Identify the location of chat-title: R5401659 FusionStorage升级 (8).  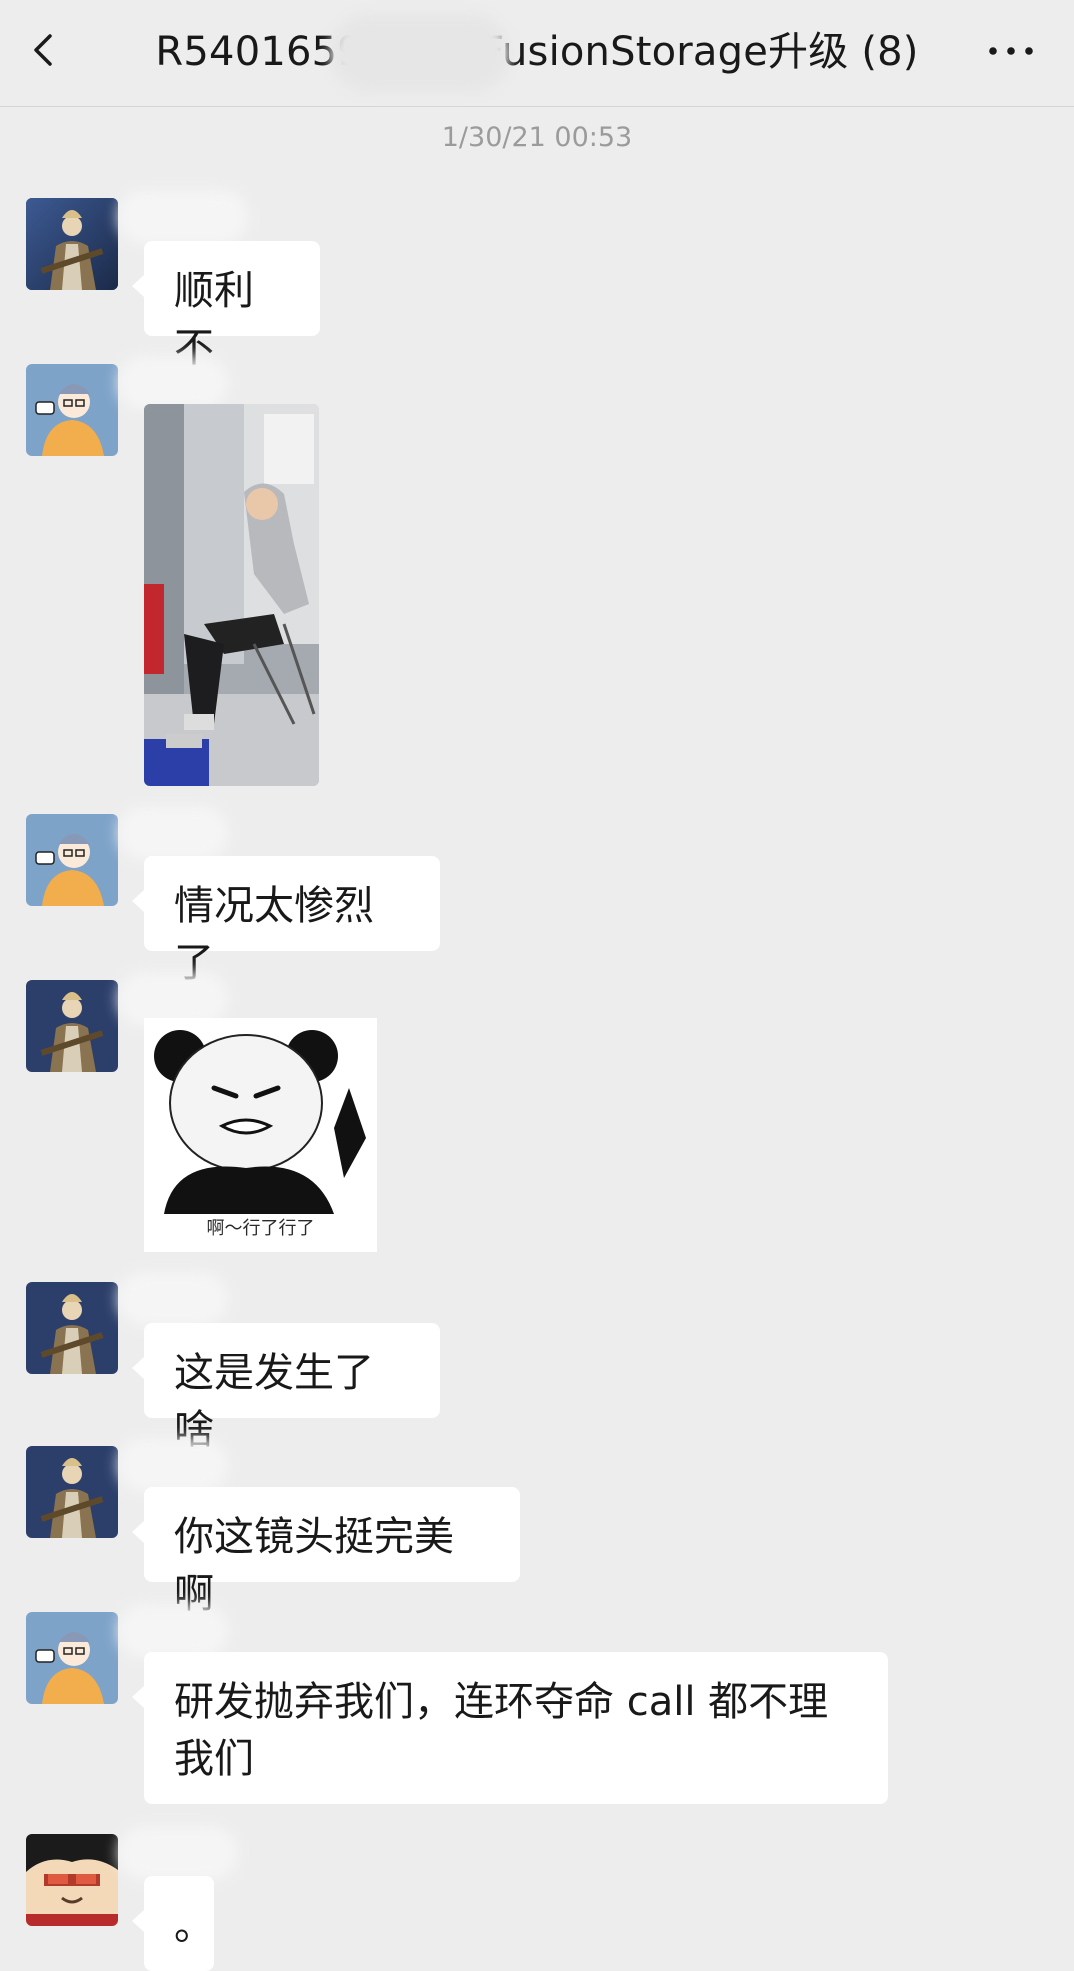
(537, 52).